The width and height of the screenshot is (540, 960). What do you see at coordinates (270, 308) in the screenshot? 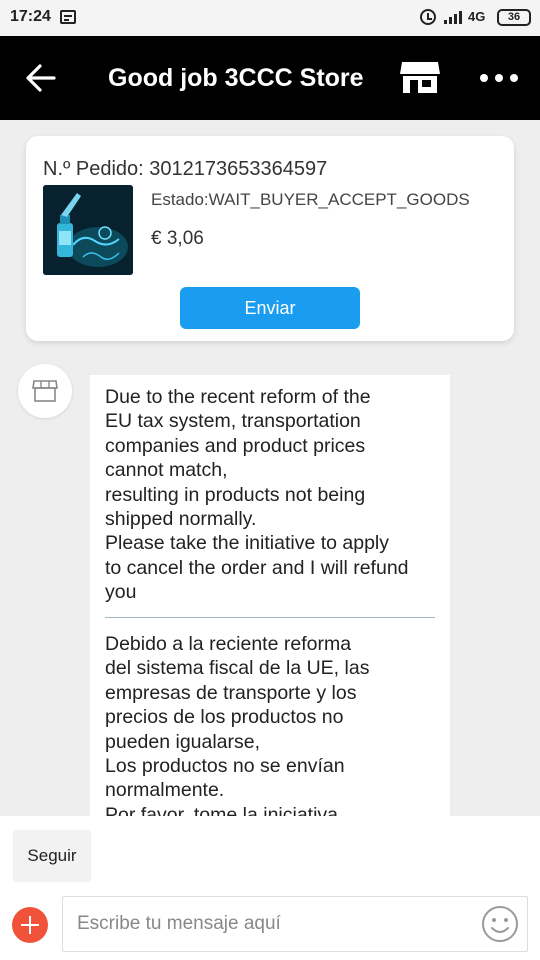
I see `send-order-button: Enviar` at bounding box center [270, 308].